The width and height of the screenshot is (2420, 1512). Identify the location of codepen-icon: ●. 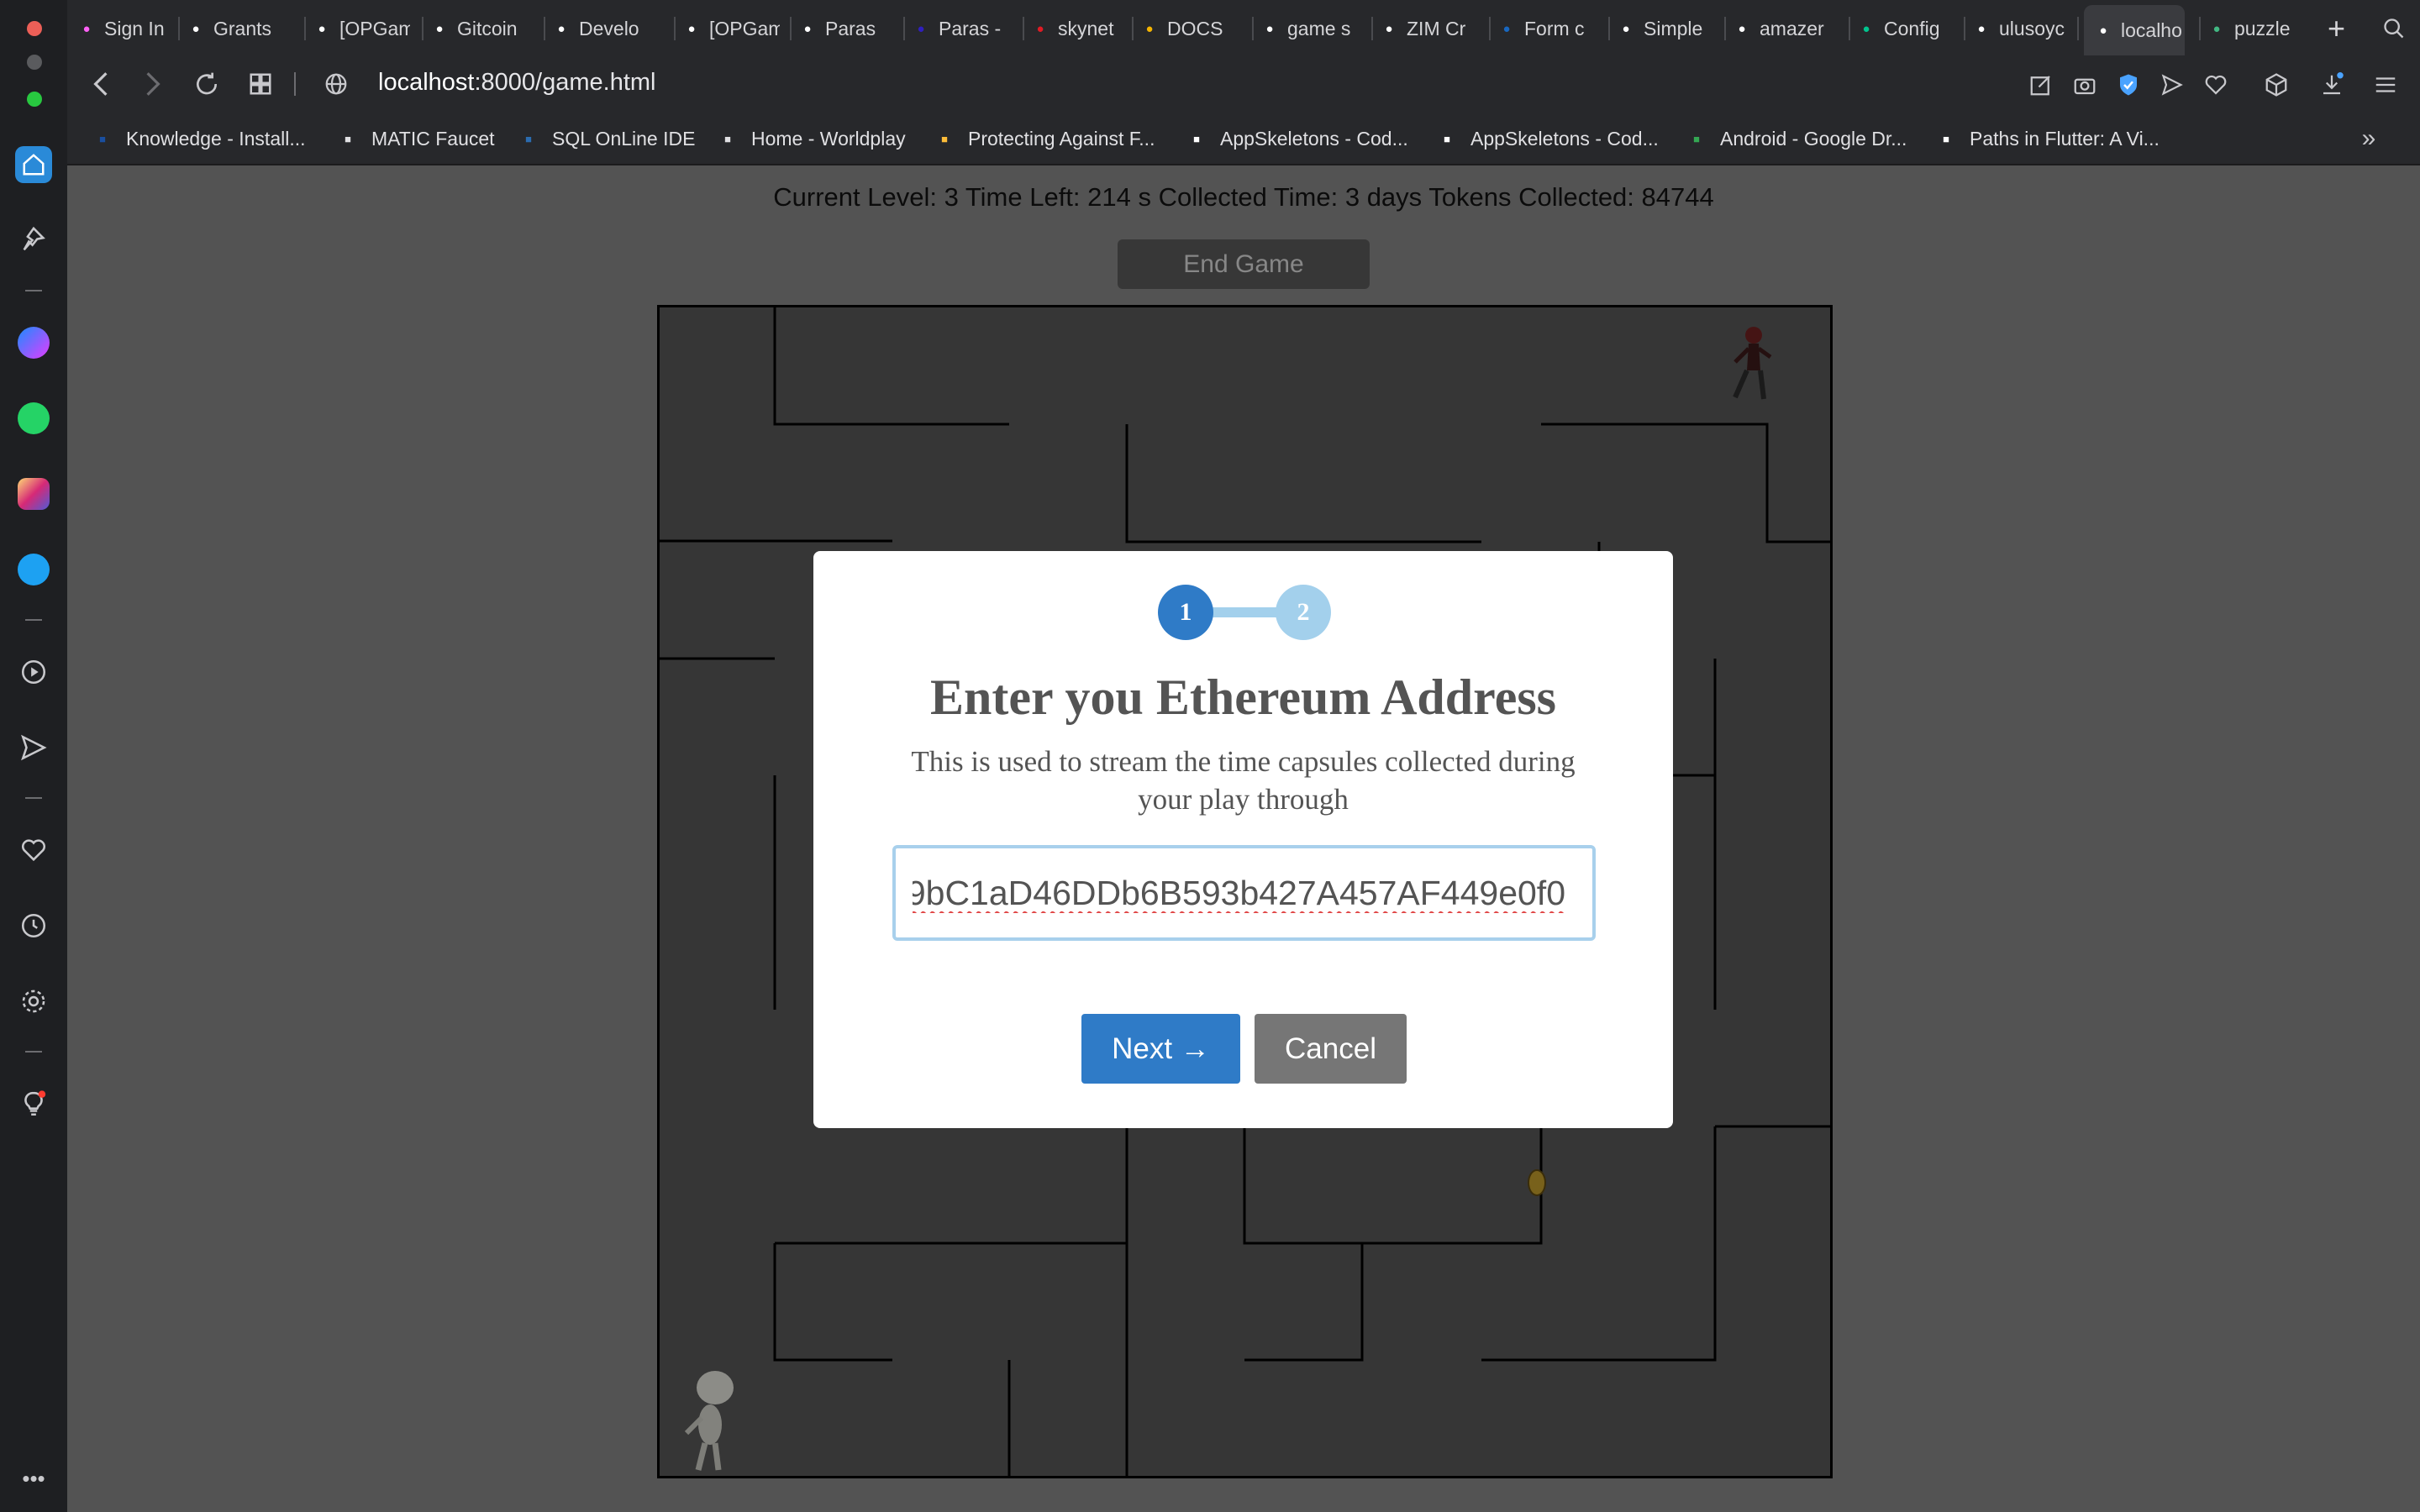
(1389, 28).